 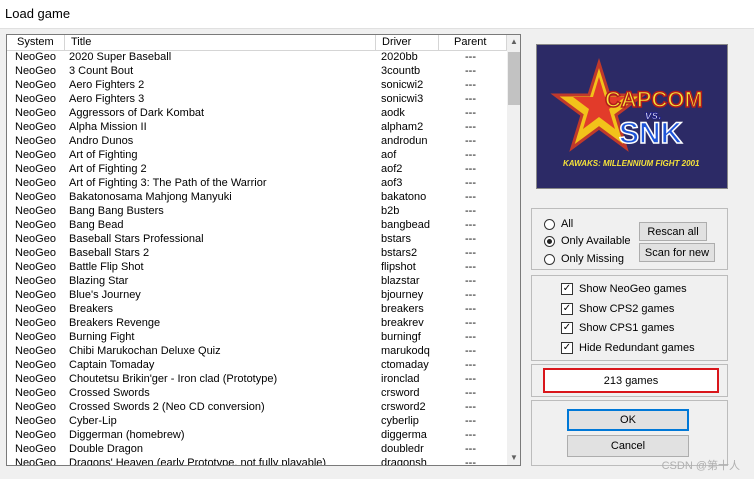 I want to click on table-row: NeoGeo Andro Dunos androdun ---, so click(x=256, y=142).